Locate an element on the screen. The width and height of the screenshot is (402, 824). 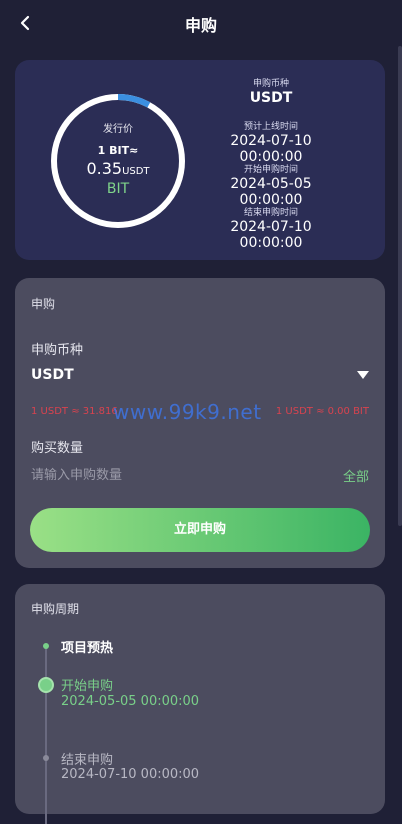
section-title: 申购 is located at coordinates (43, 304).